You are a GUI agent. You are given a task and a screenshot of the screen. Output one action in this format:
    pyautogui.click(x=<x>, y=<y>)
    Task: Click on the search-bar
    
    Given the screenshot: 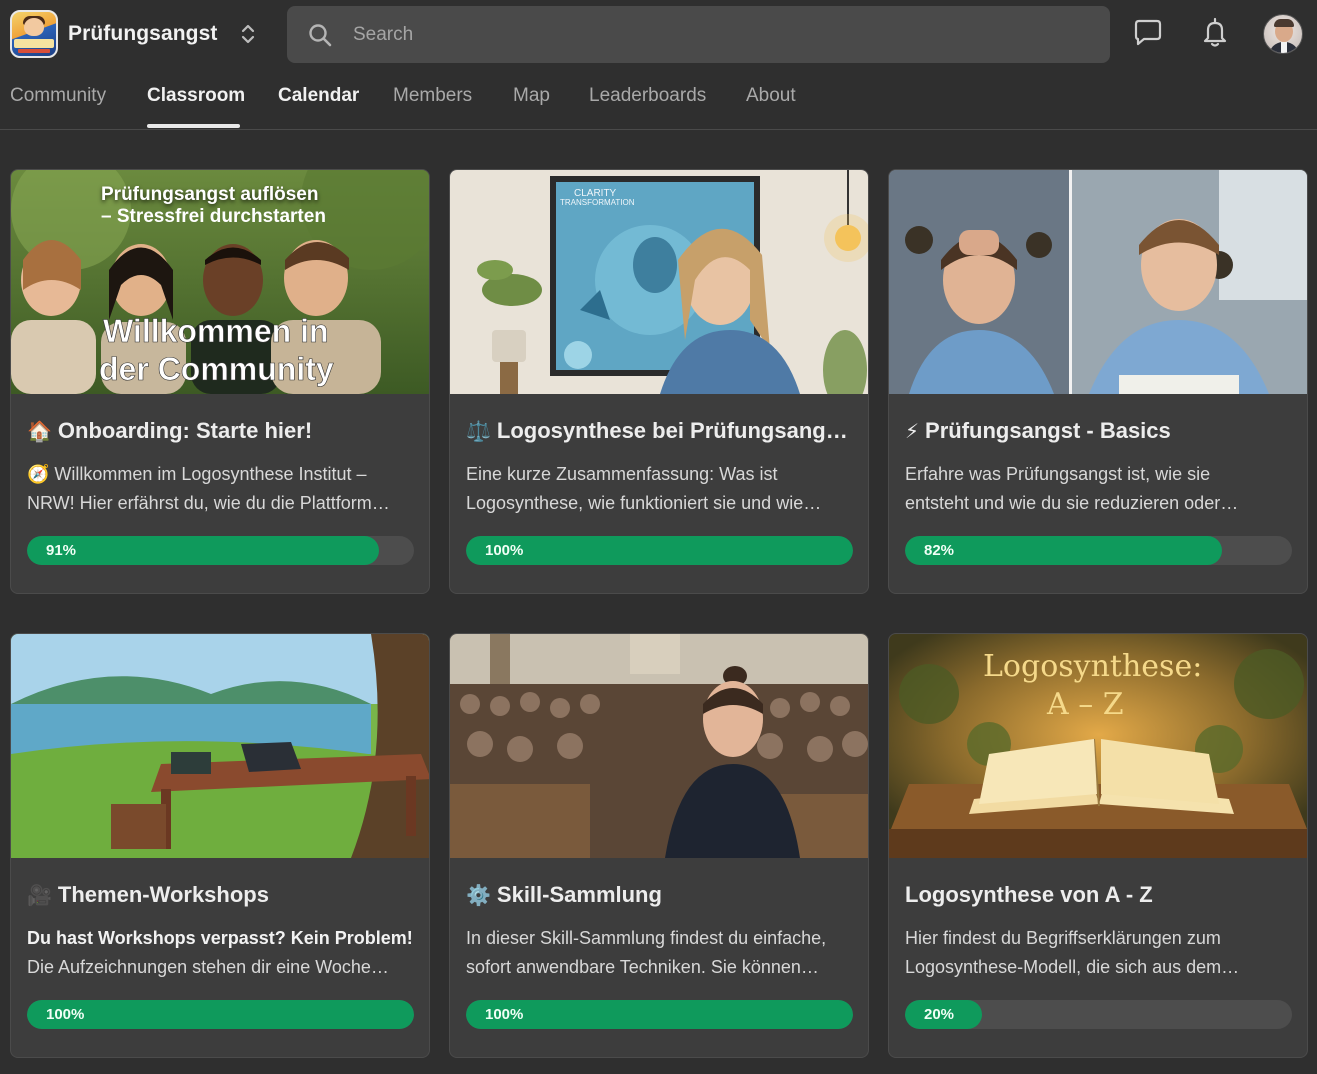 What is the action you would take?
    pyautogui.click(x=698, y=34)
    